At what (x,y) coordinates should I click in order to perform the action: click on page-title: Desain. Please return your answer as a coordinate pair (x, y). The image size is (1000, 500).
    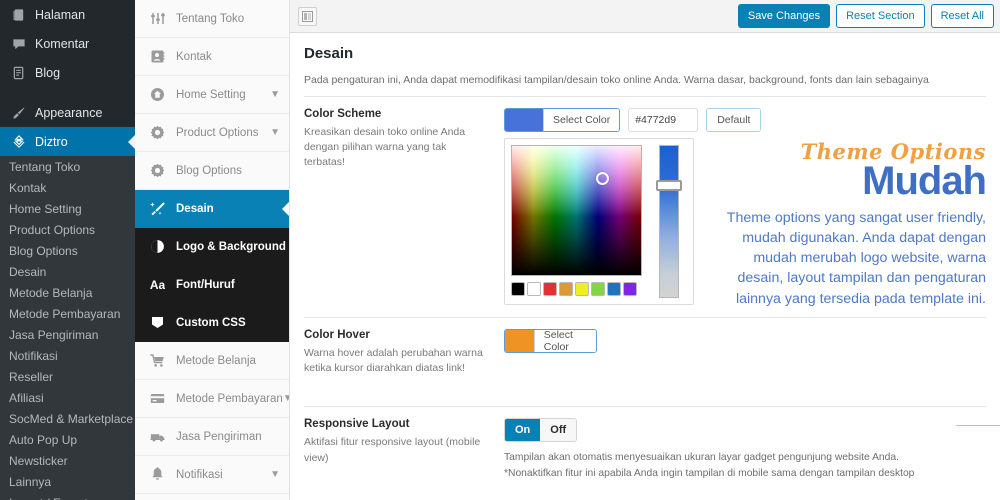
    Looking at the image, I should click on (329, 53).